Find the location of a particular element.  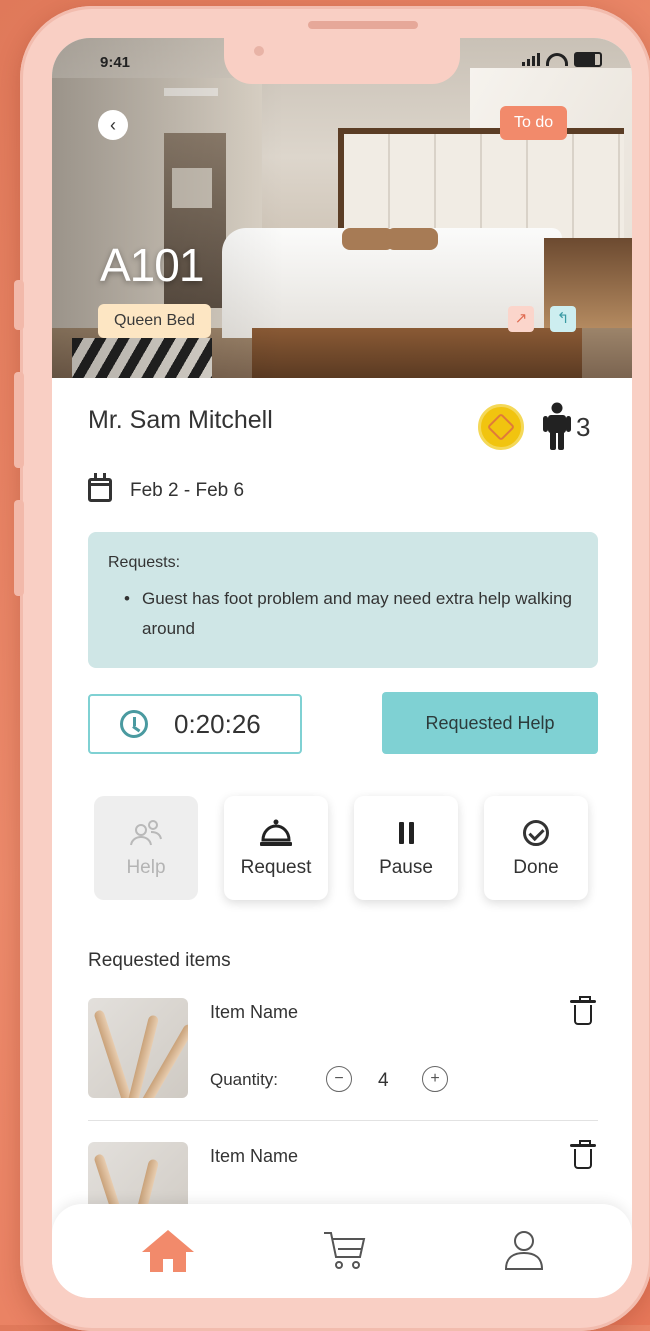

cart-icon is located at coordinates (345, 1250).